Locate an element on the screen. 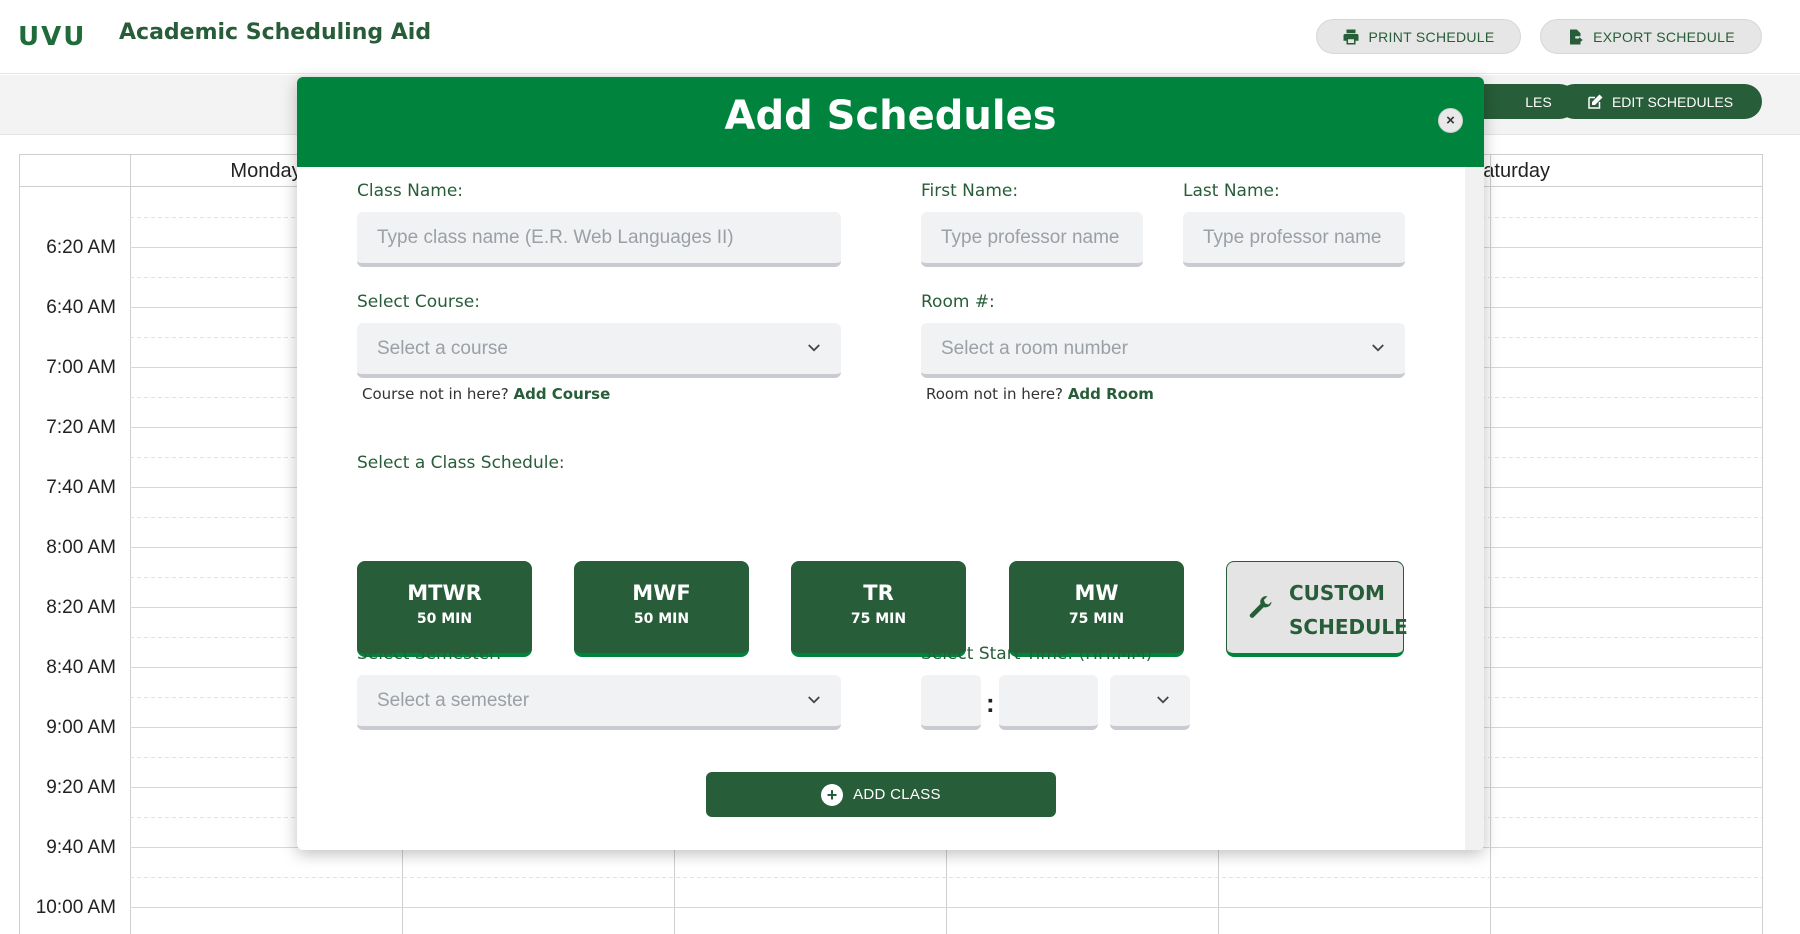  time-label: 6:40 AM is located at coordinates (81, 307).